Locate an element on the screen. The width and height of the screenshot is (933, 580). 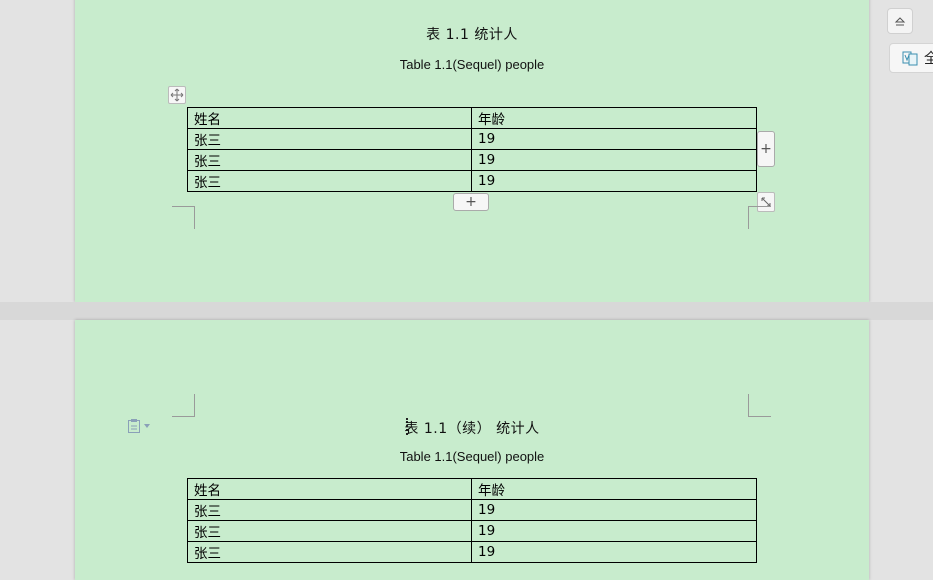
add-row-button: + is located at coordinates (471, 202).